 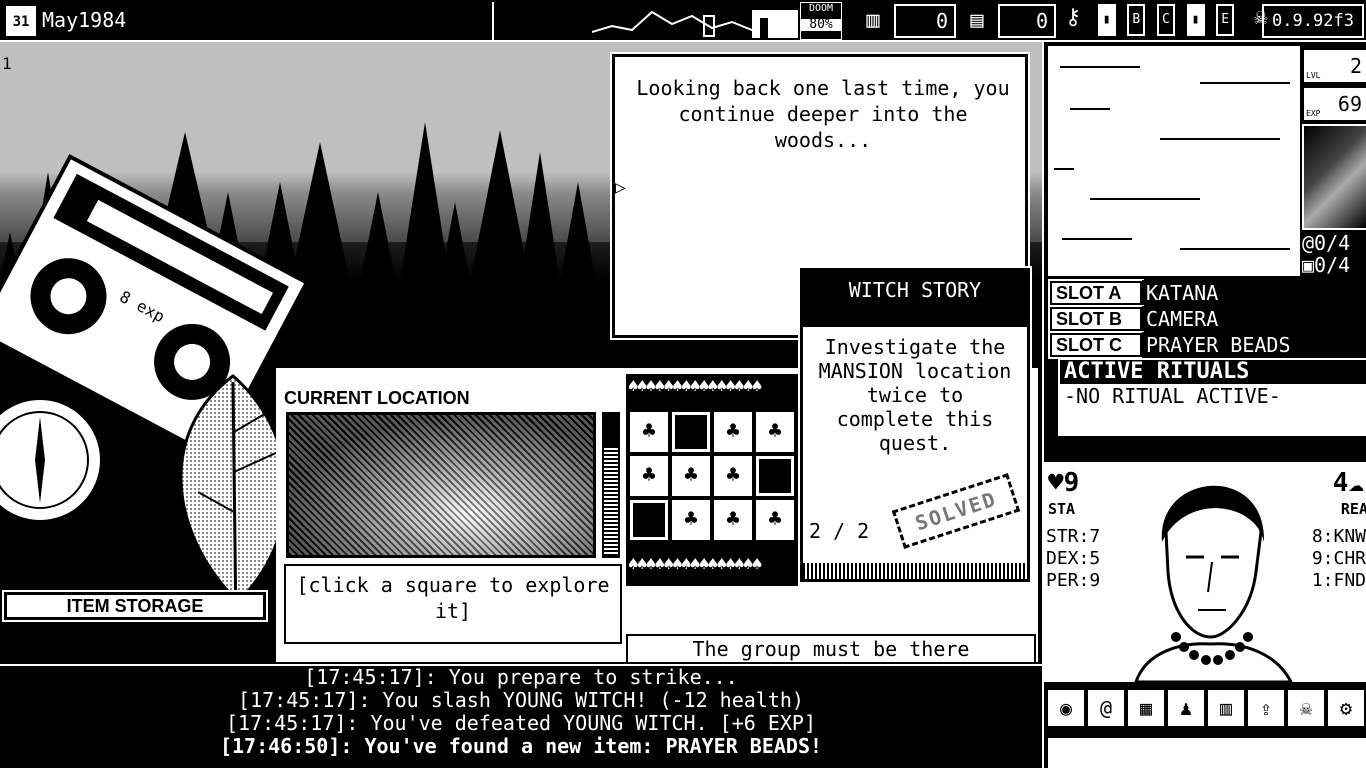 What do you see at coordinates (977, 20) in the screenshot?
I see `ammo-icon: ▤` at bounding box center [977, 20].